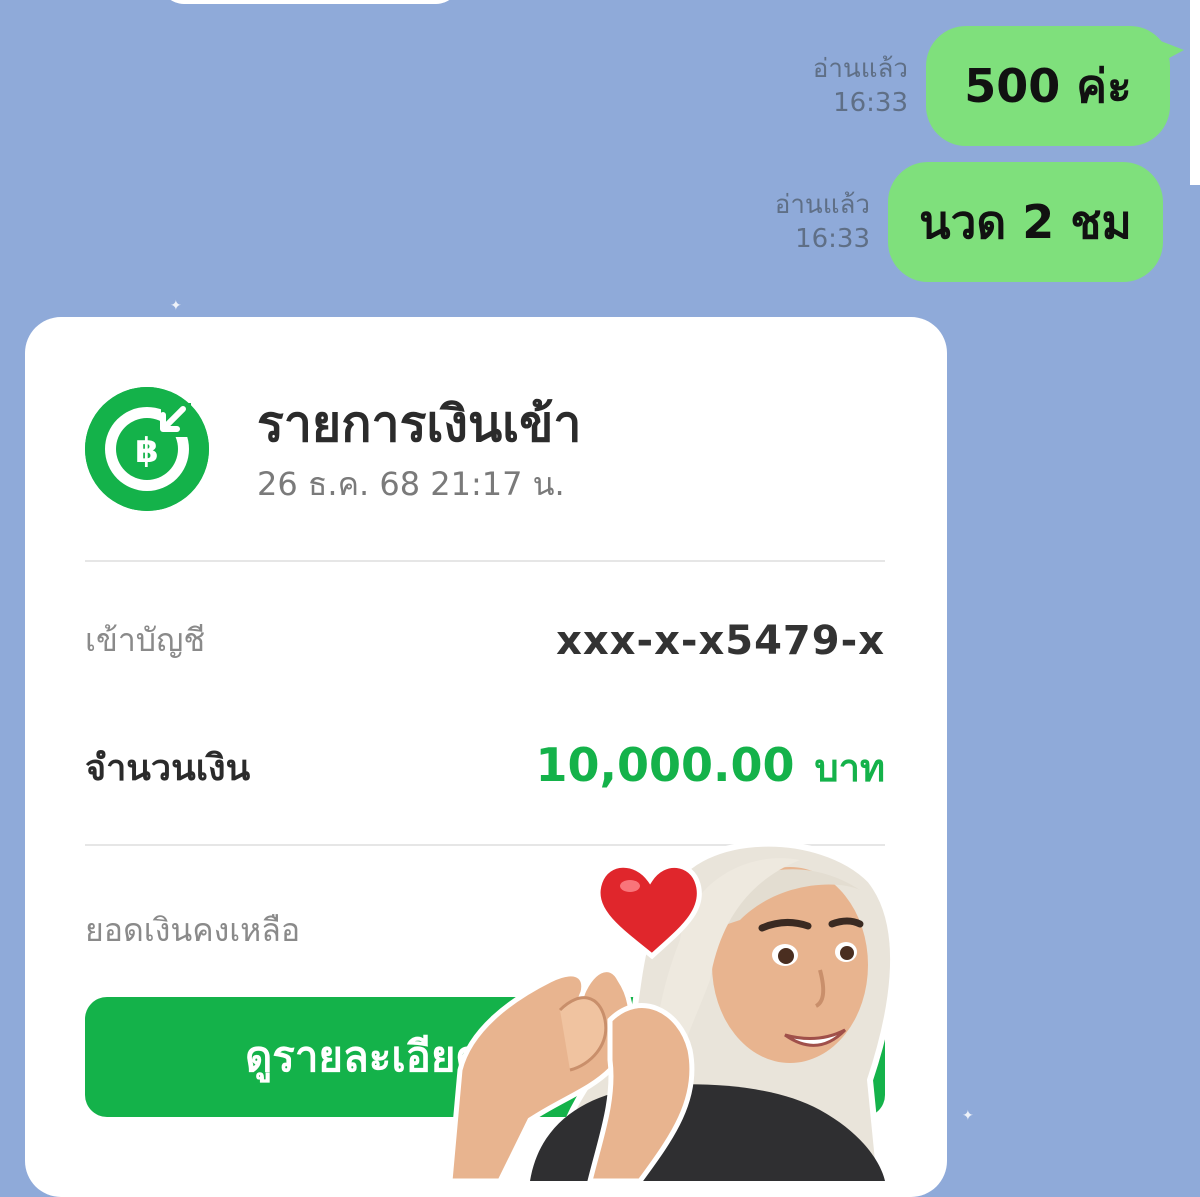 The width and height of the screenshot is (1200, 1197). I want to click on card-title: รายการเงินเข้า, so click(419, 424).